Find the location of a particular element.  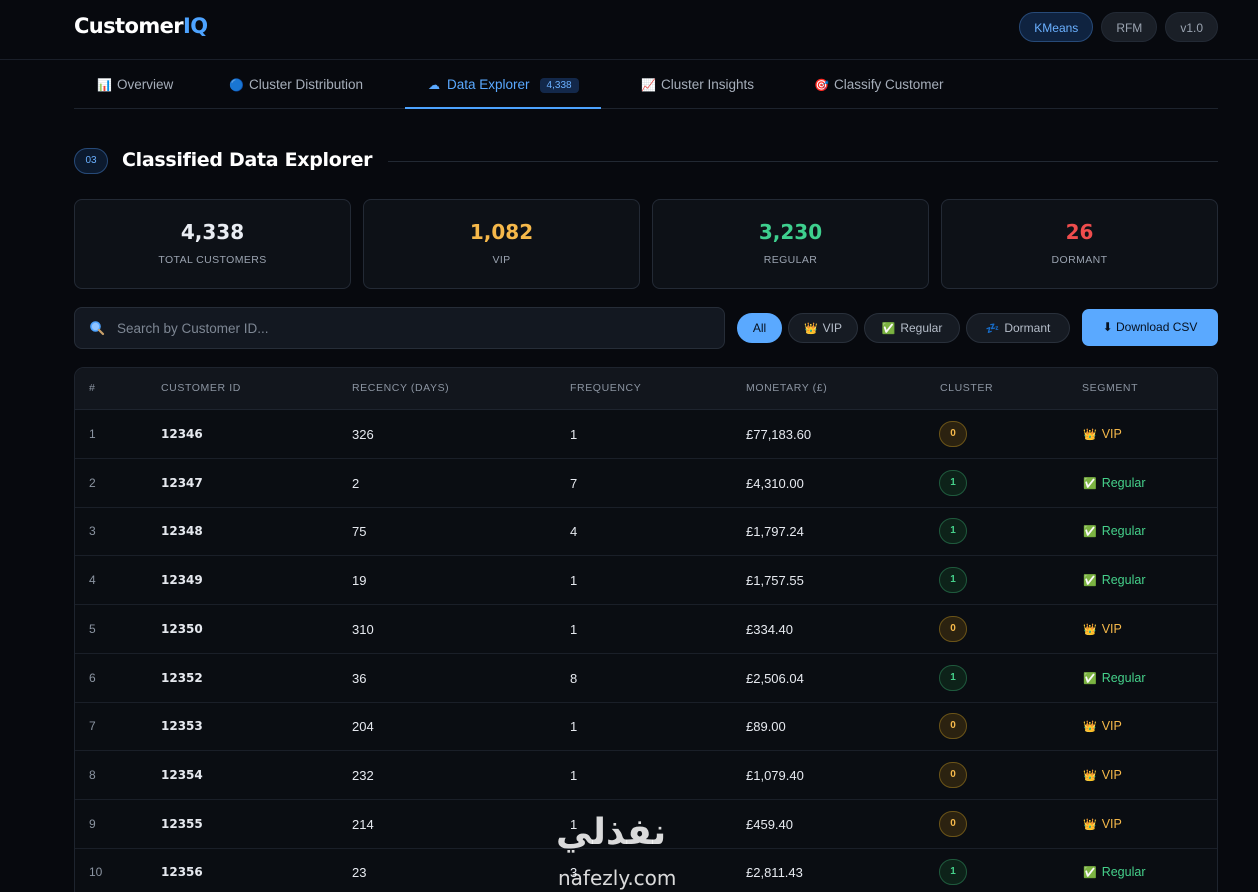

tab-label: Overview is located at coordinates (145, 84).